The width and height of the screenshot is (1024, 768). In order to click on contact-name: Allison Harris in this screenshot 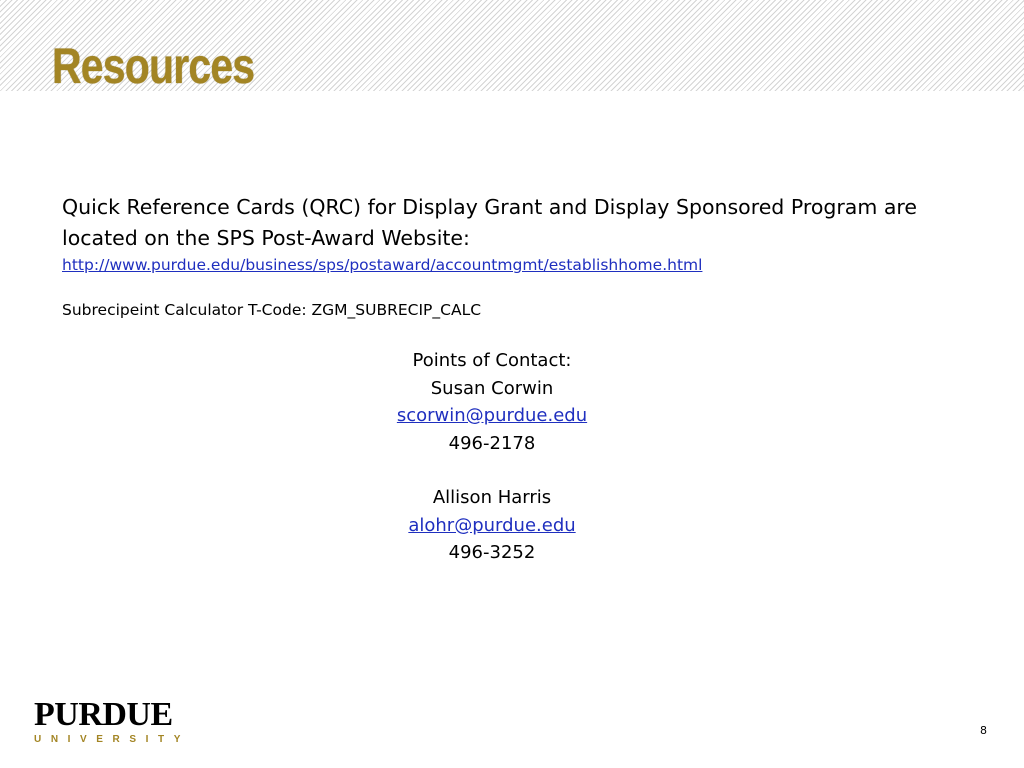, I will do `click(492, 497)`.